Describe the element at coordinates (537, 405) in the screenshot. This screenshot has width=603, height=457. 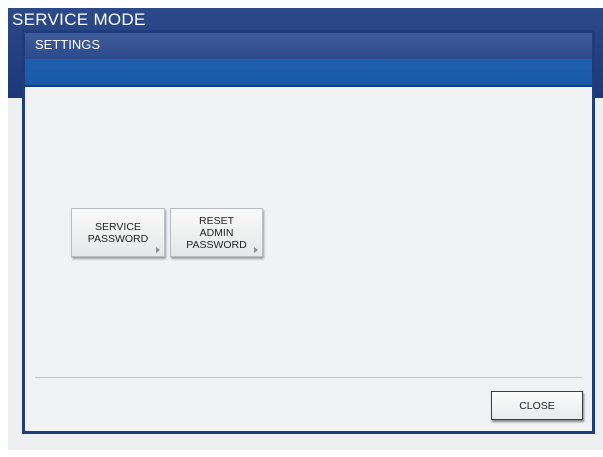
I see `close-button: CLOSE` at that location.